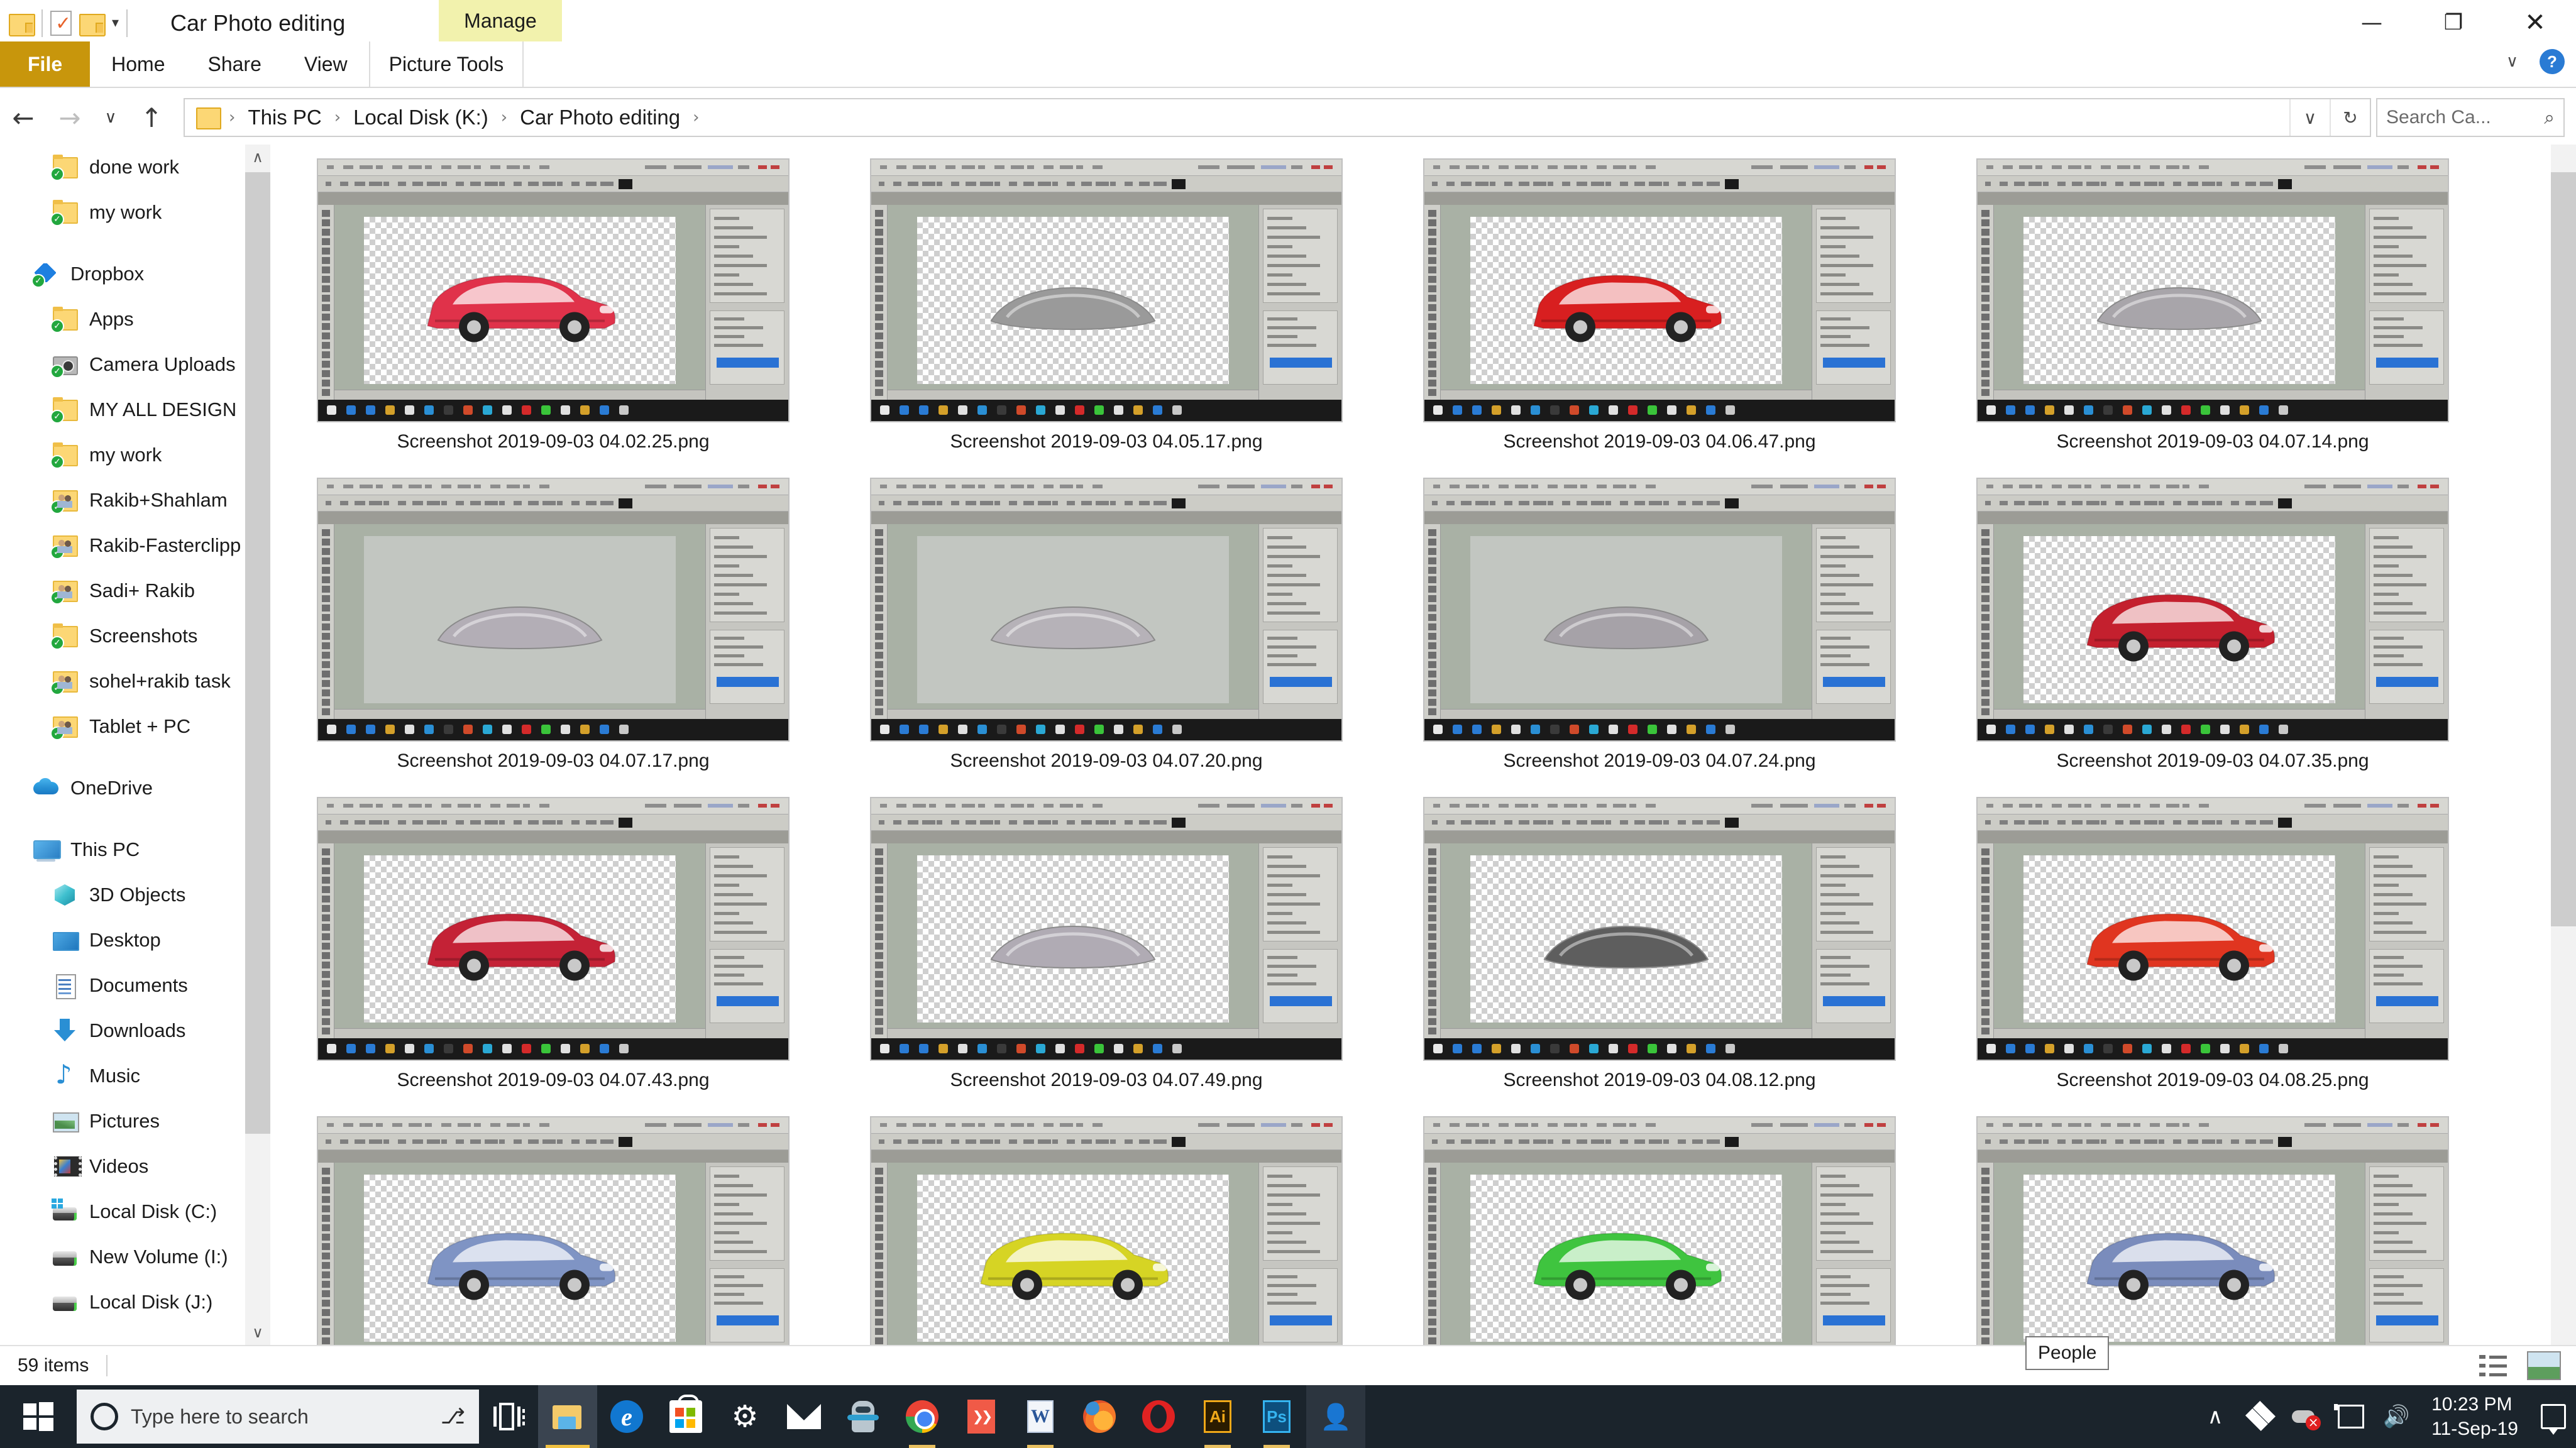 The image size is (2576, 1448). I want to click on sidebar-item-screenshots: ✓ Screenshots, so click(135, 636).